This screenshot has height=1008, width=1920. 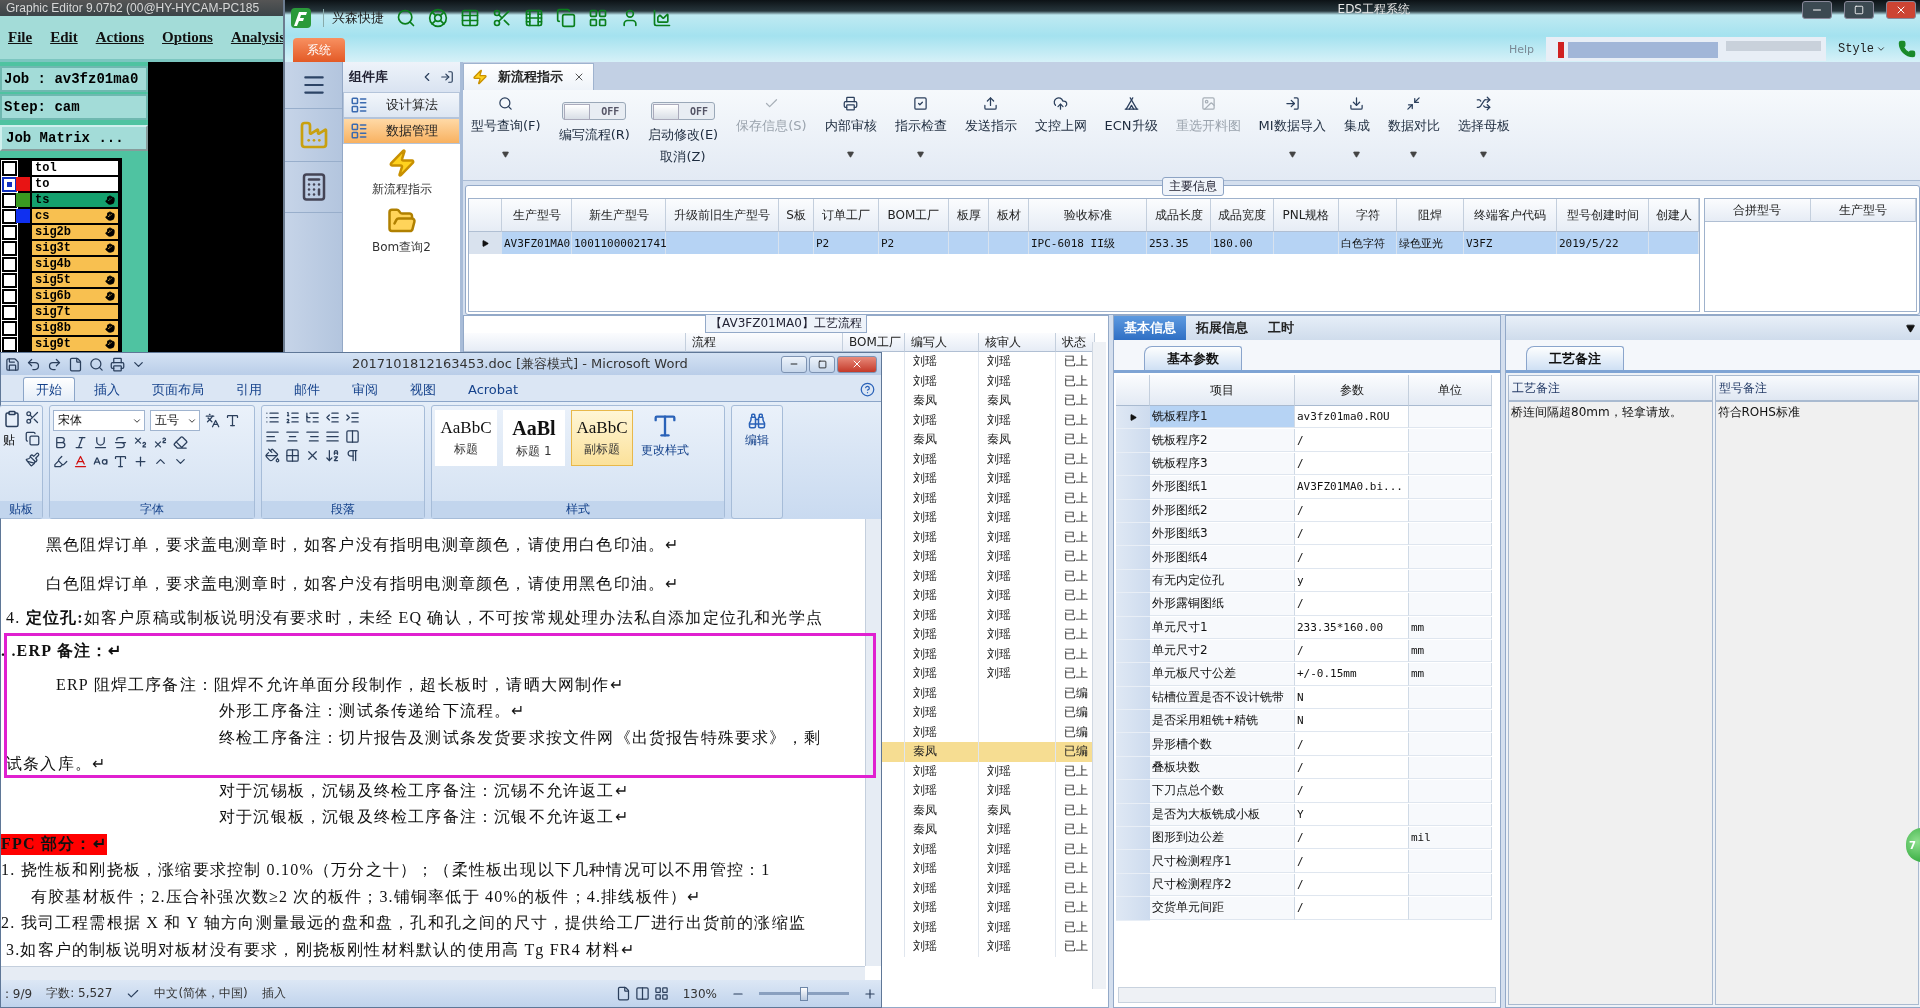 I want to click on printer-icon, so click(x=117, y=364).